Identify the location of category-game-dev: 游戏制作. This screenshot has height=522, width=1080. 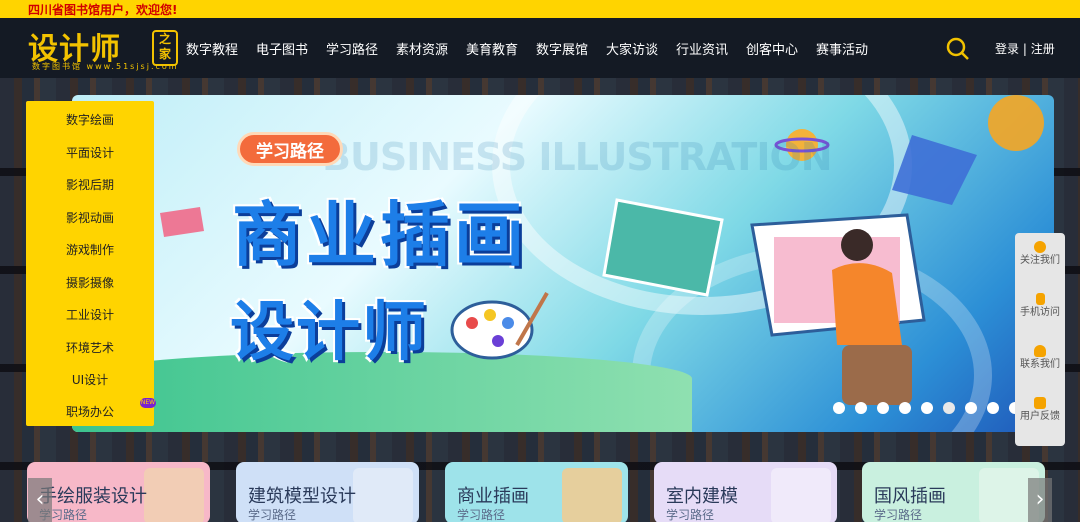
(90, 249).